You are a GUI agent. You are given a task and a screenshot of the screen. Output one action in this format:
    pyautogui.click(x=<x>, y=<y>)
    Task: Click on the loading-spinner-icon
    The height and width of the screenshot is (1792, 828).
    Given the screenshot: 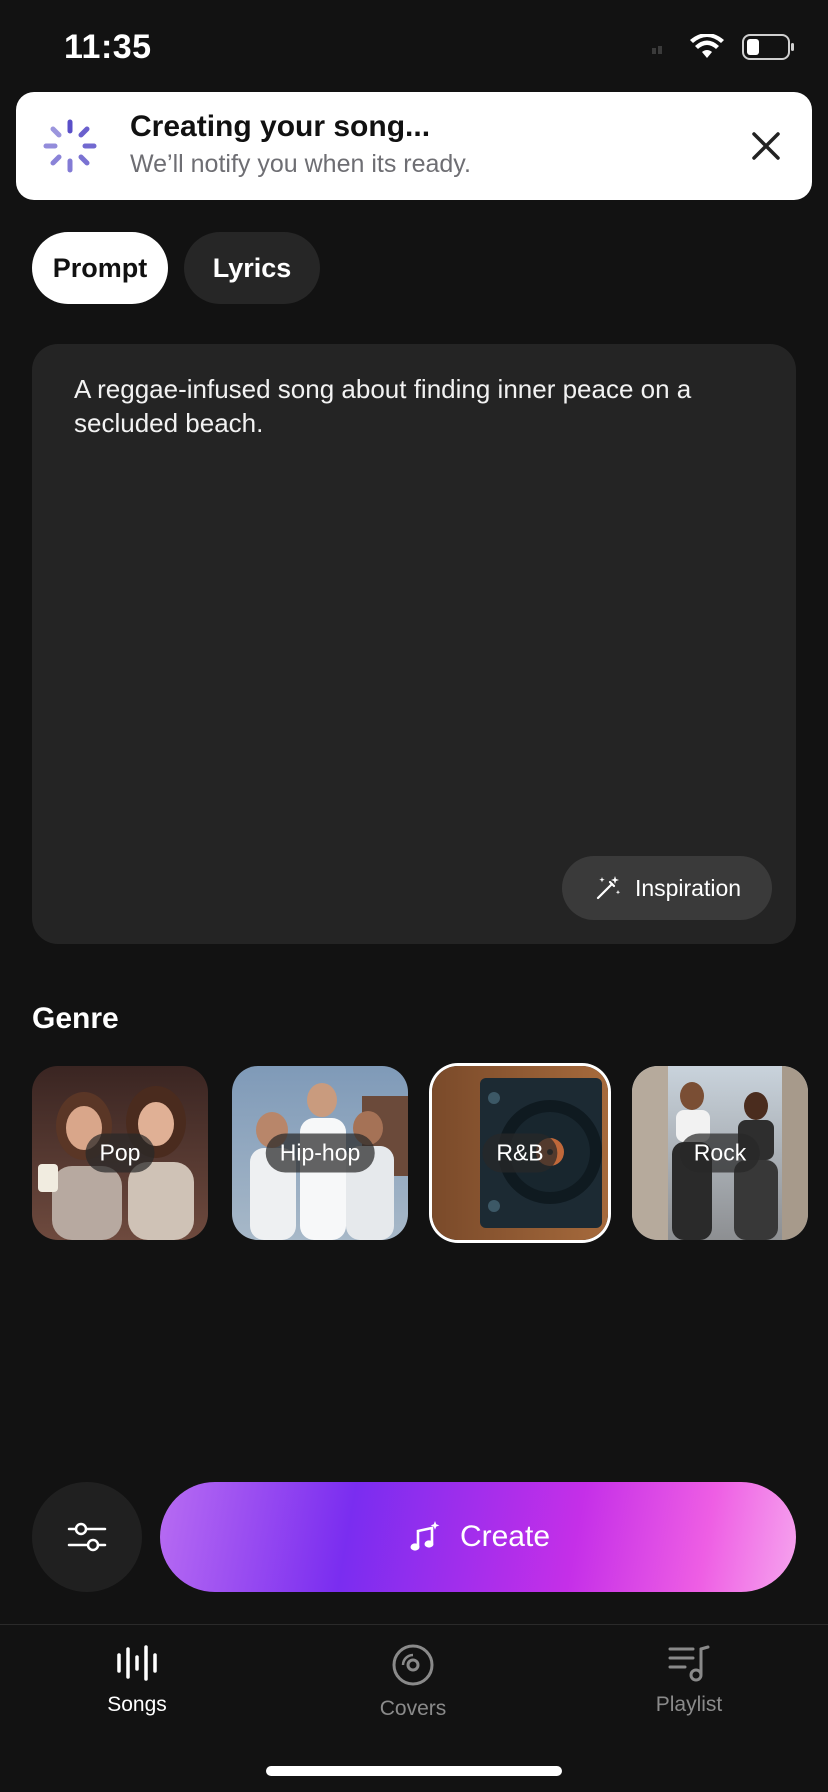 What is the action you would take?
    pyautogui.click(x=70, y=146)
    